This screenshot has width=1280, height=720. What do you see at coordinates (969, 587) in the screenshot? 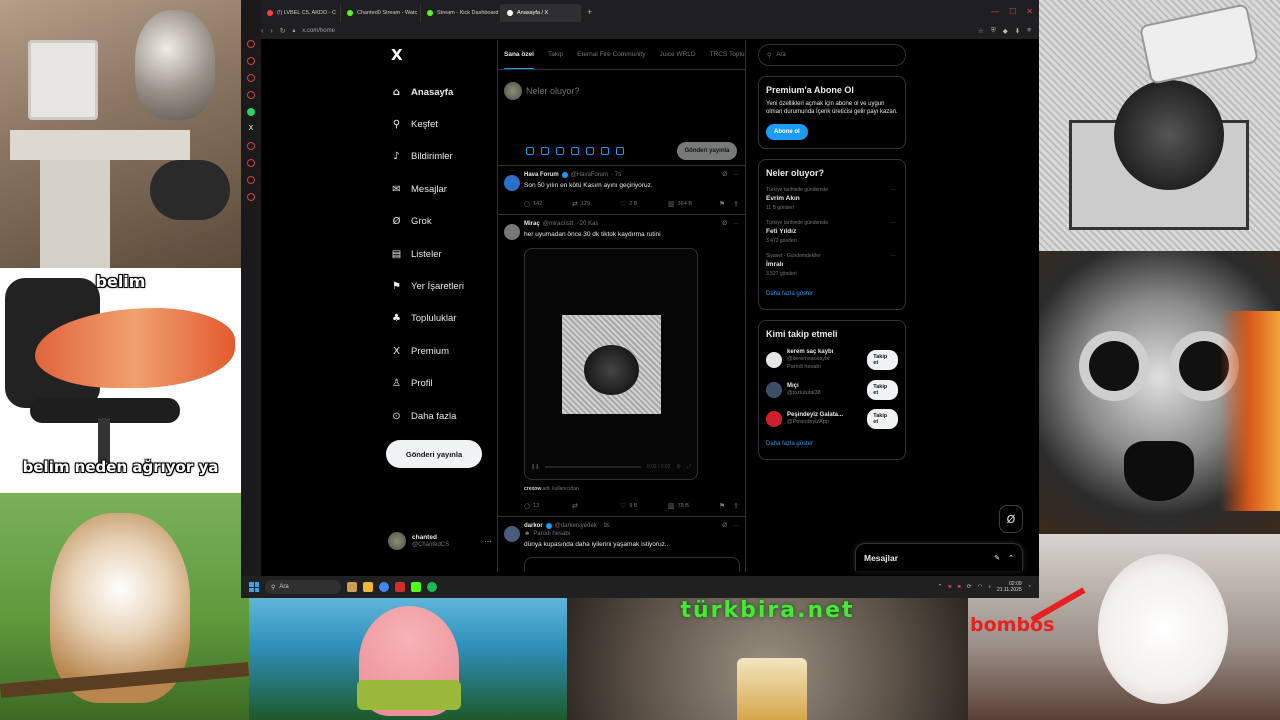
I see `tray-icon: ⟳` at bounding box center [969, 587].